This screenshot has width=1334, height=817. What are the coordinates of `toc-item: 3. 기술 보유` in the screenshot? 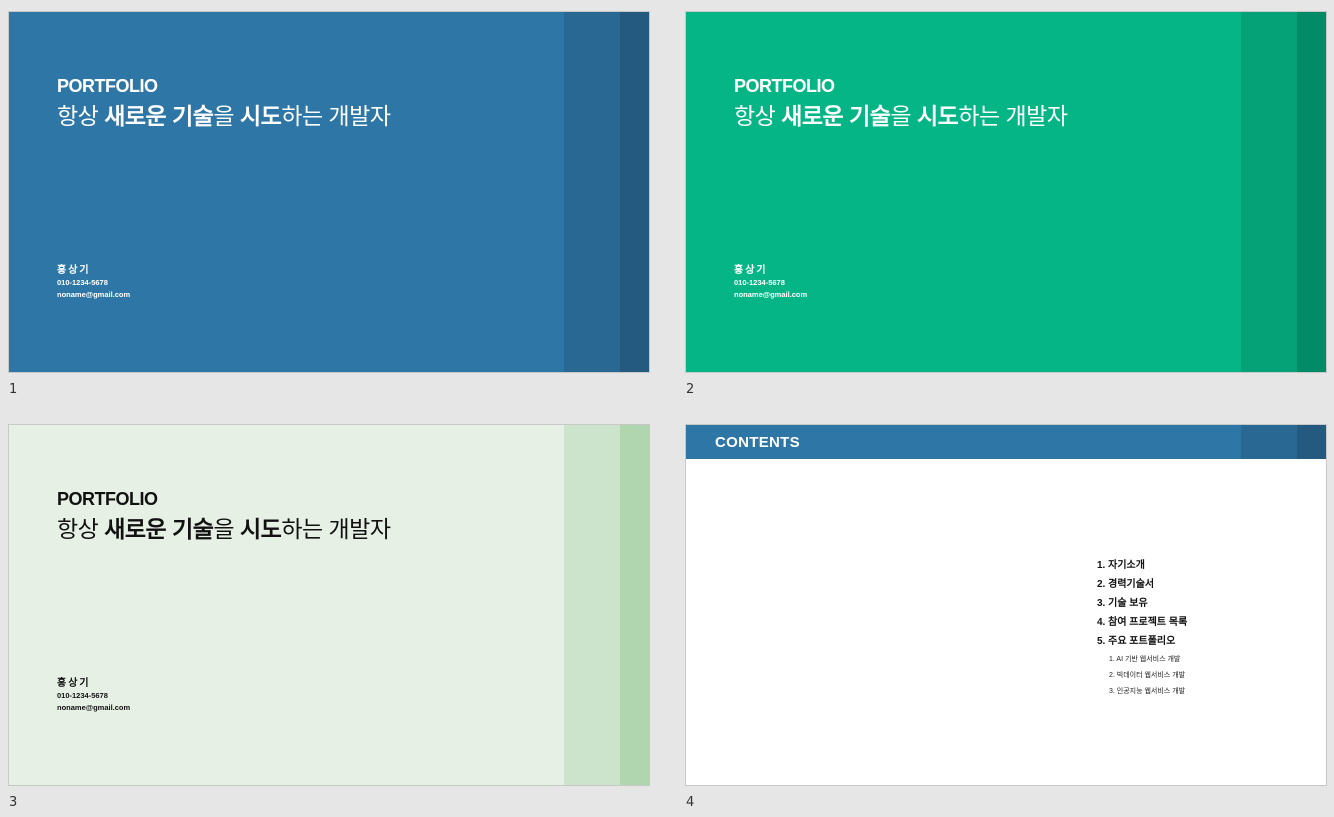 It's located at (1122, 603).